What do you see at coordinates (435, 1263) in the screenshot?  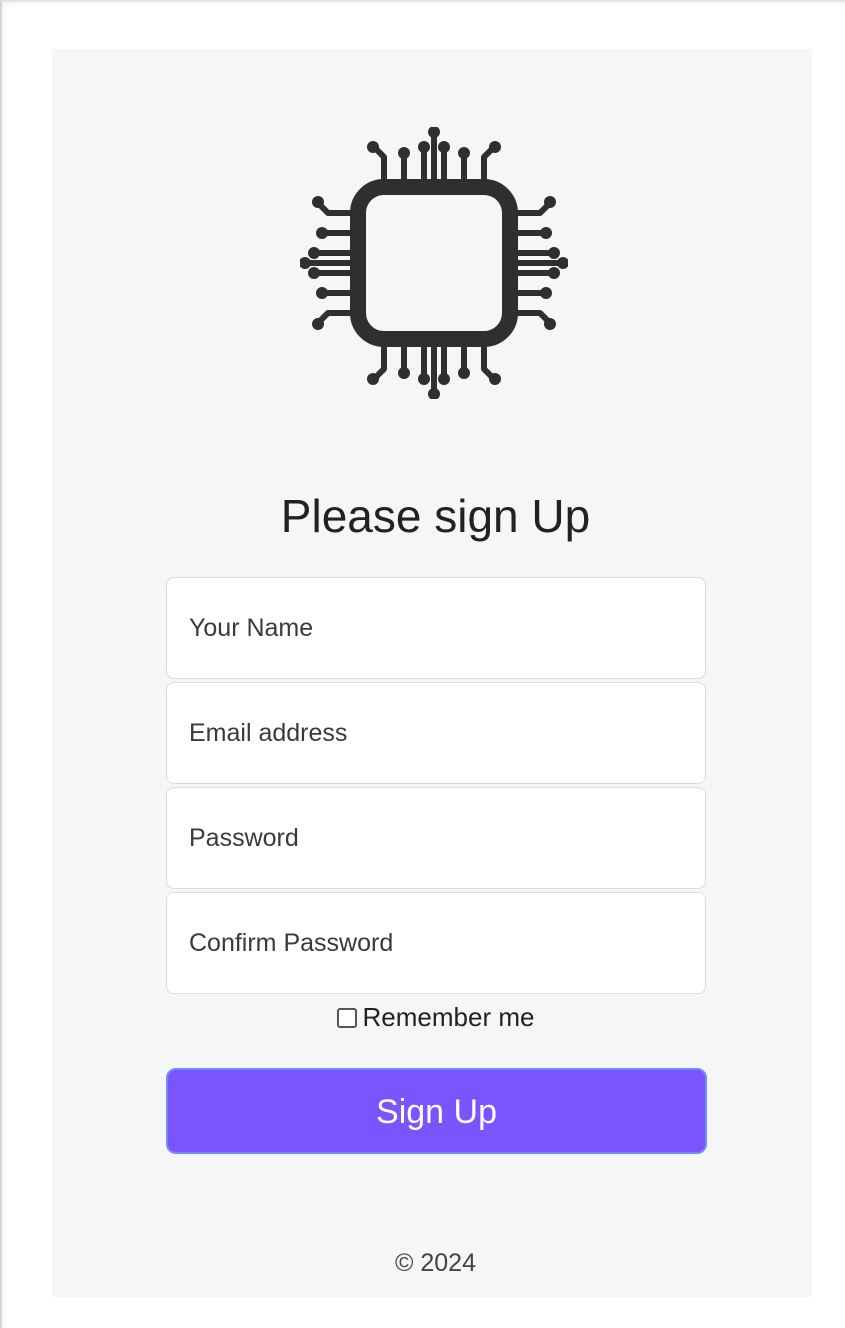 I see `copyright-footer: © 2024` at bounding box center [435, 1263].